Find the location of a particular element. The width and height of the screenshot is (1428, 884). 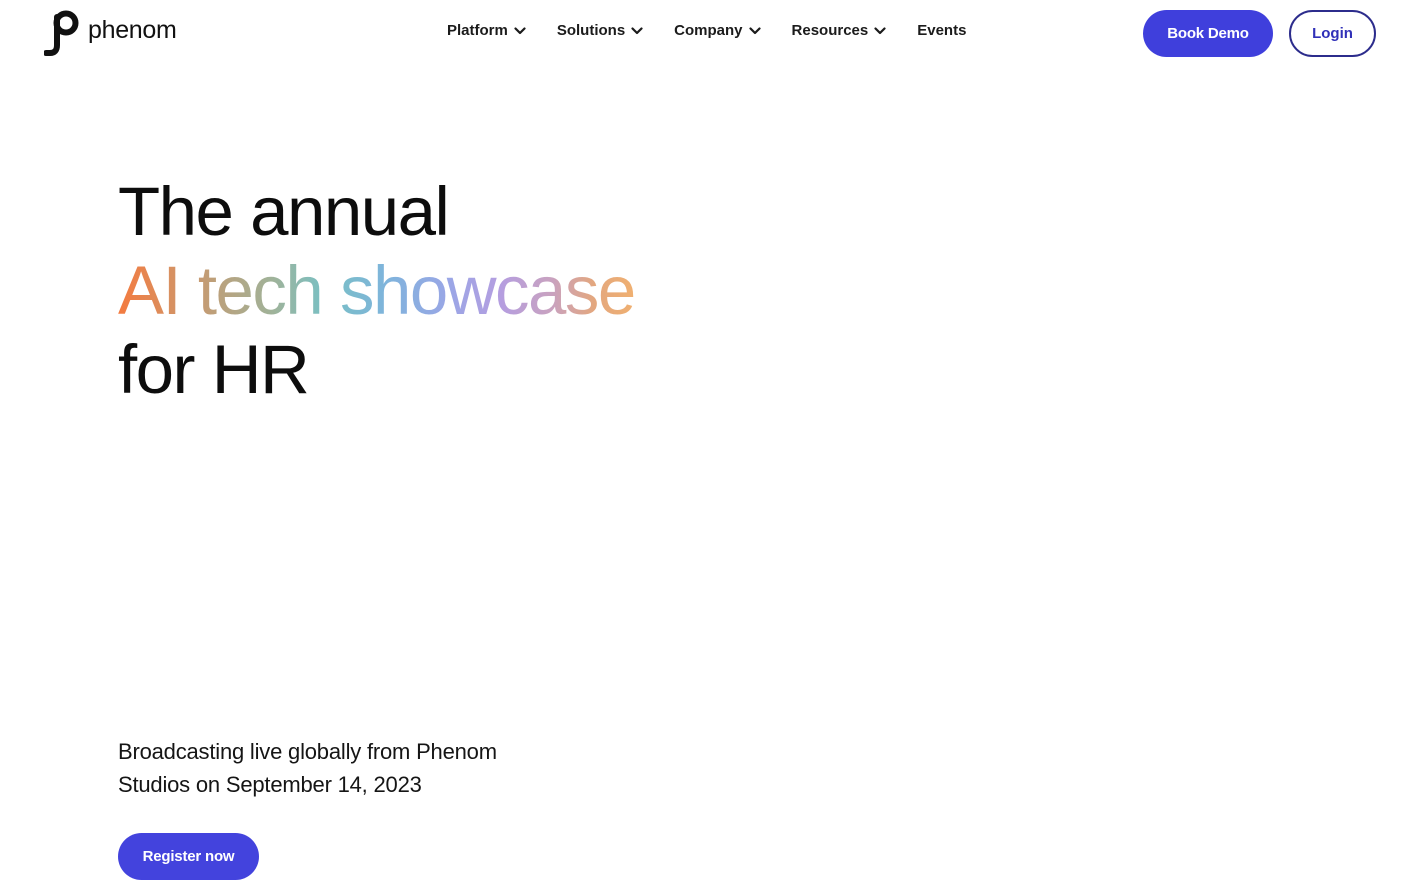

hero-title: The annual AI tech showcase for HR is located at coordinates (376, 290).